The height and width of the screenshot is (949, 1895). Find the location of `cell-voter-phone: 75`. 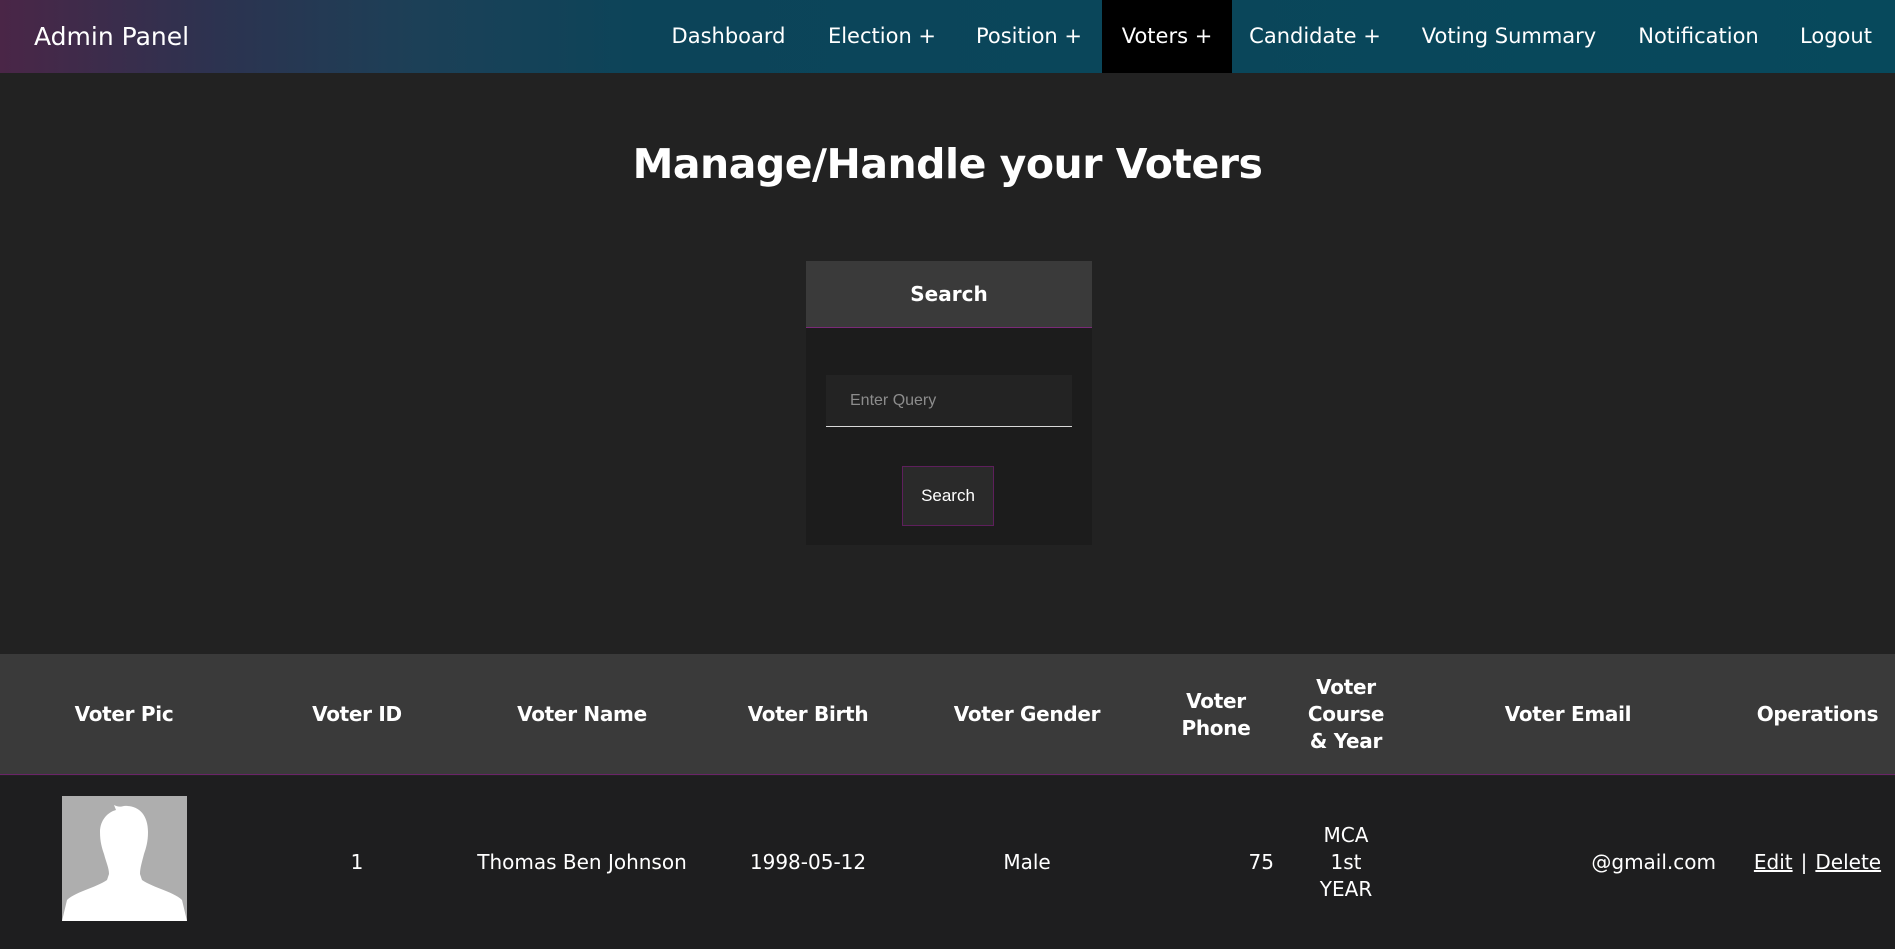

cell-voter-phone: 75 is located at coordinates (1261, 862).